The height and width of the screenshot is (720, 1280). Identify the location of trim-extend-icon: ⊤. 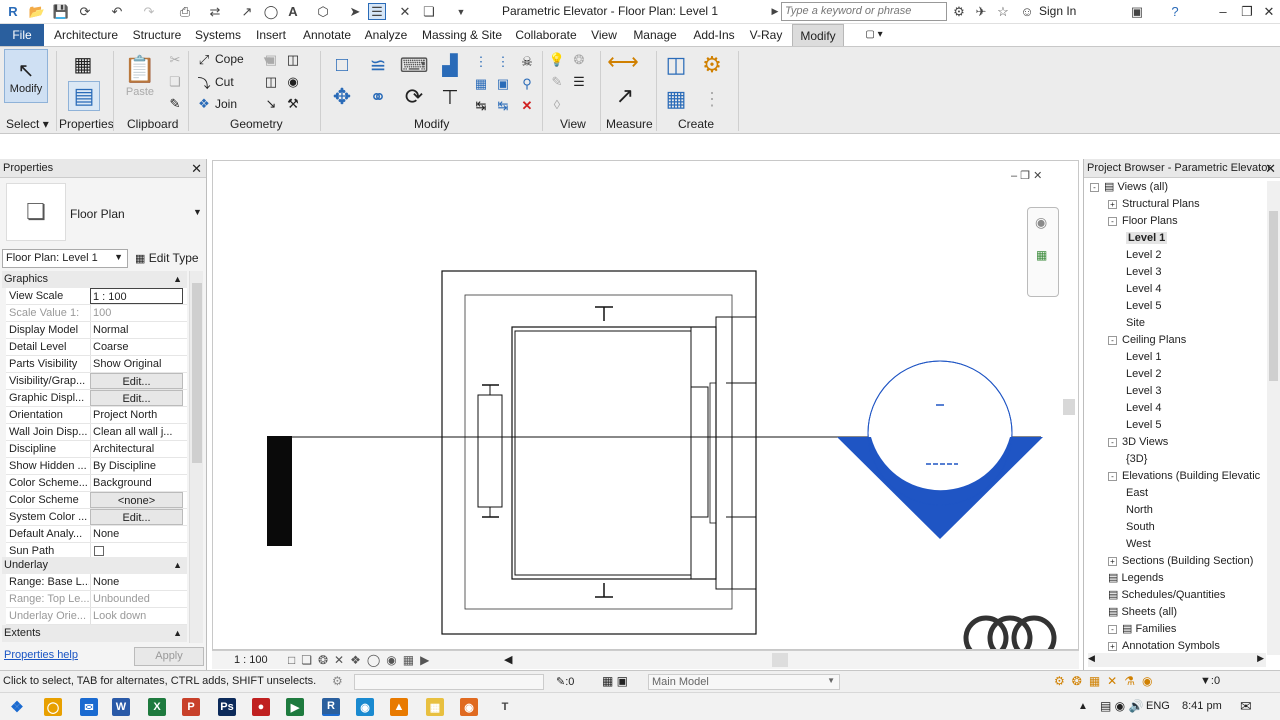
(450, 97).